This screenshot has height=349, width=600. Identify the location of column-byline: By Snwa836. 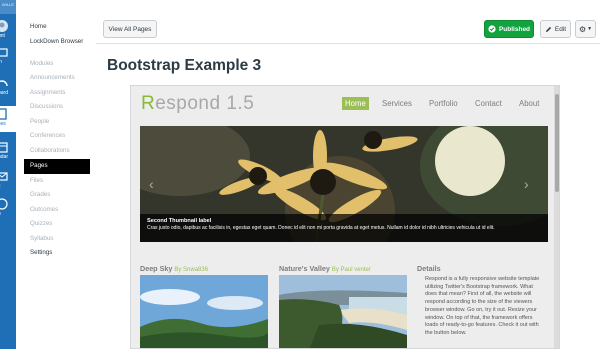
(191, 270).